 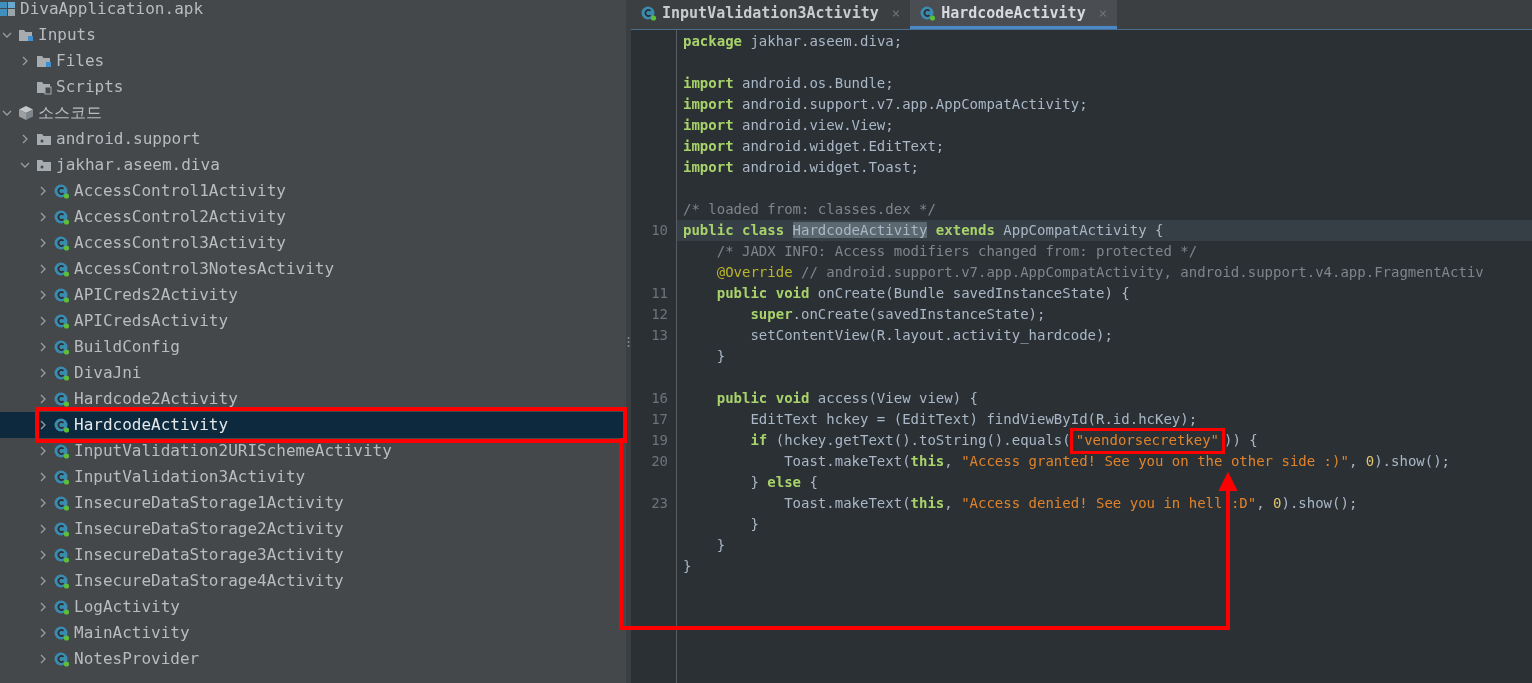 What do you see at coordinates (659, 398) in the screenshot?
I see `line-number: 16` at bounding box center [659, 398].